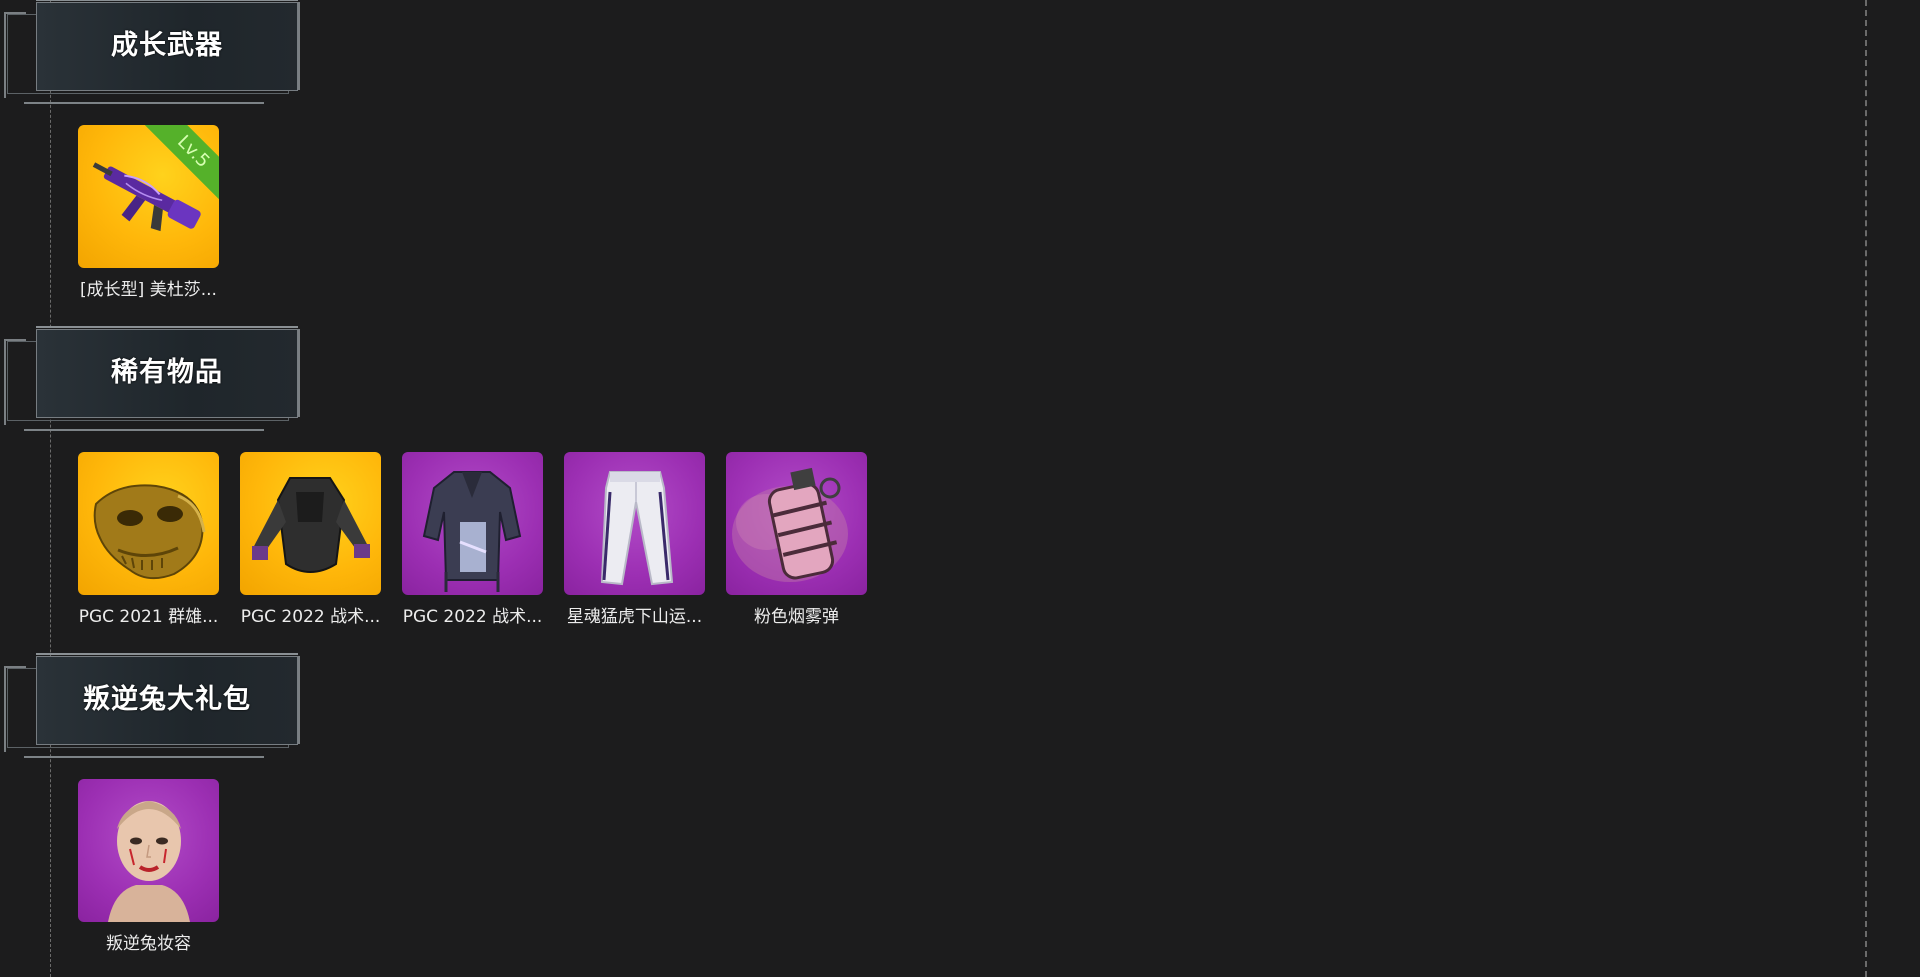  I want to click on item-thumbnail: Lv.5, so click(148, 196).